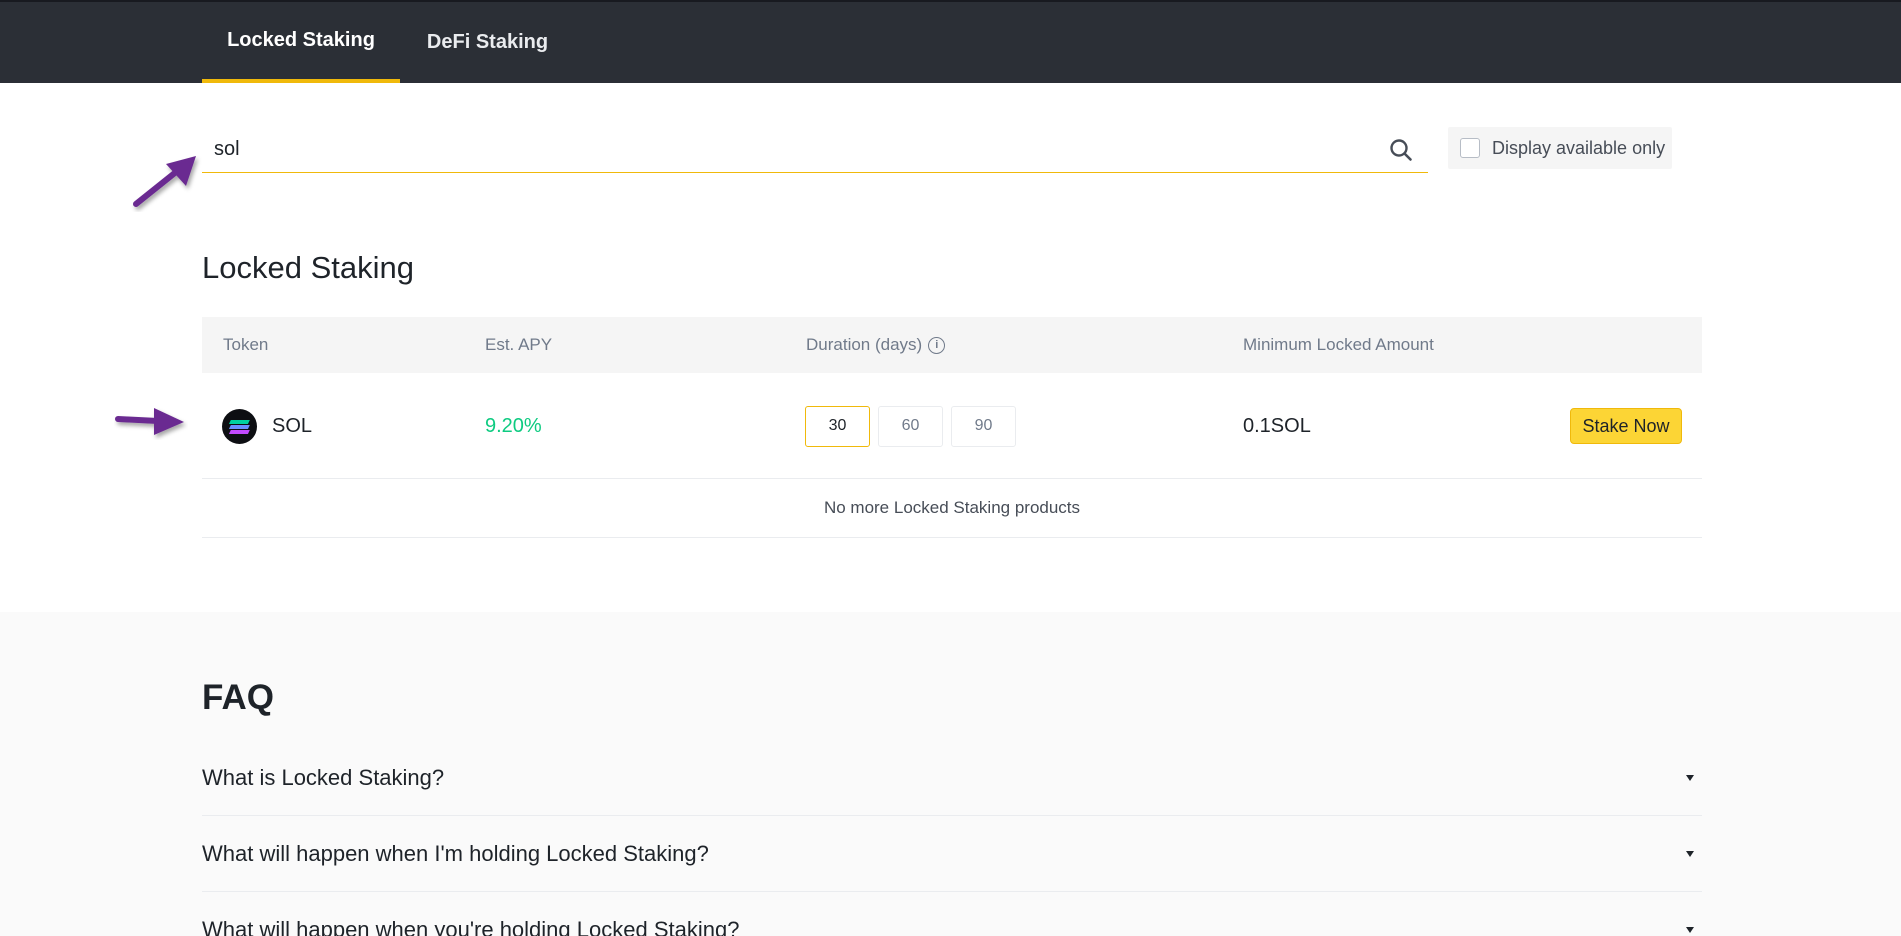 This screenshot has height=936, width=1901. What do you see at coordinates (292, 425) in the screenshot?
I see `token-name: SOL` at bounding box center [292, 425].